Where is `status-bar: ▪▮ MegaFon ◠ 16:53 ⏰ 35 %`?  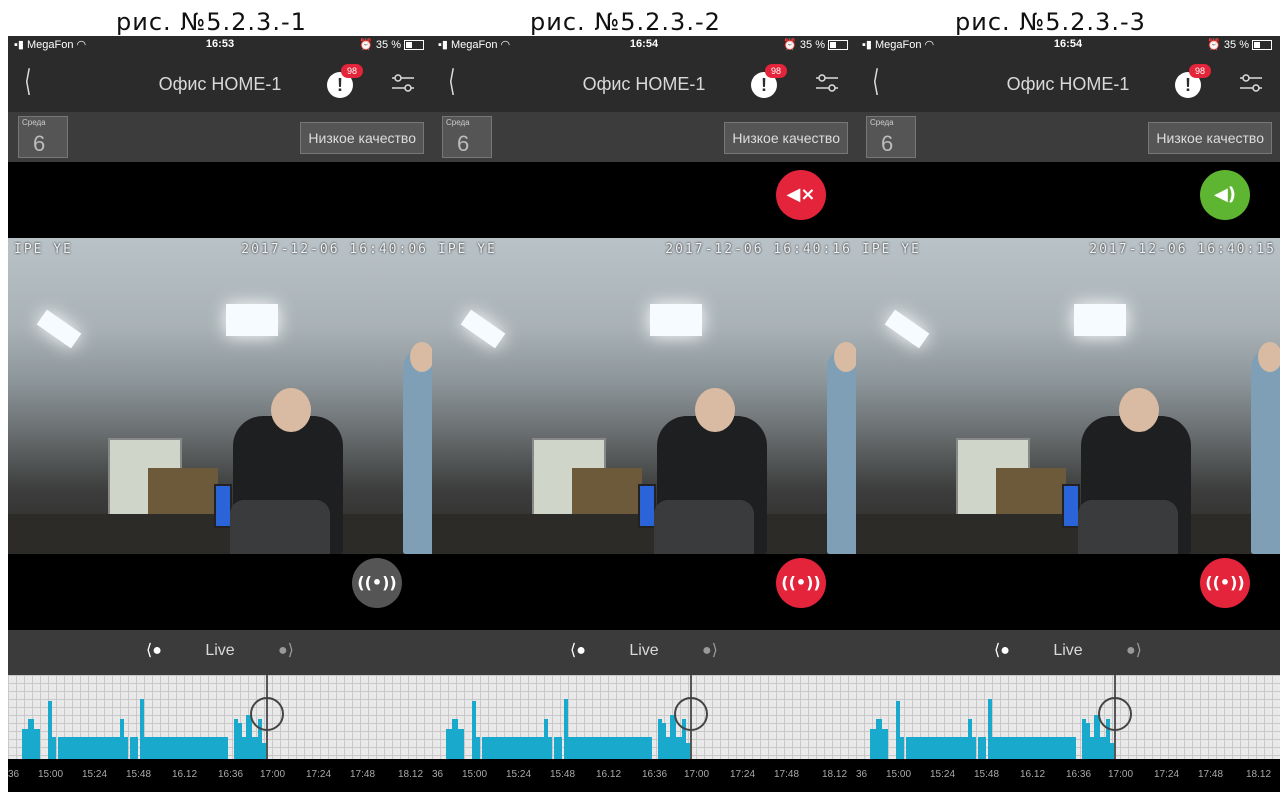
status-bar: ▪▮ MegaFon ◠ 16:53 ⏰ 35 % is located at coordinates (220, 45).